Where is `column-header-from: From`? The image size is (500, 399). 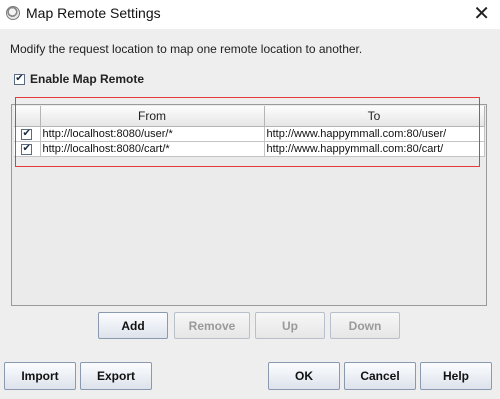 column-header-from: From is located at coordinates (152, 116).